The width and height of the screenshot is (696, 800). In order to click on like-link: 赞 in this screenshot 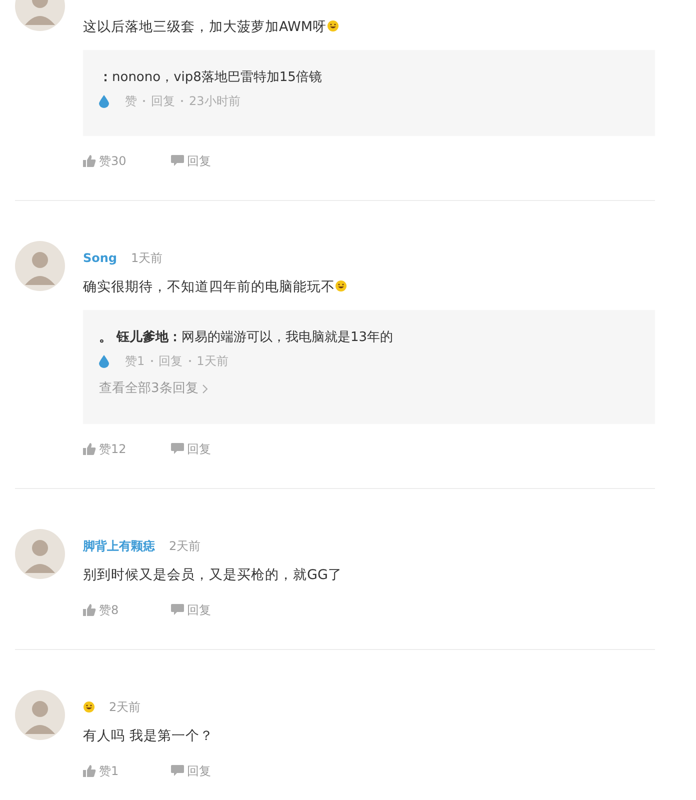, I will do `click(131, 101)`.